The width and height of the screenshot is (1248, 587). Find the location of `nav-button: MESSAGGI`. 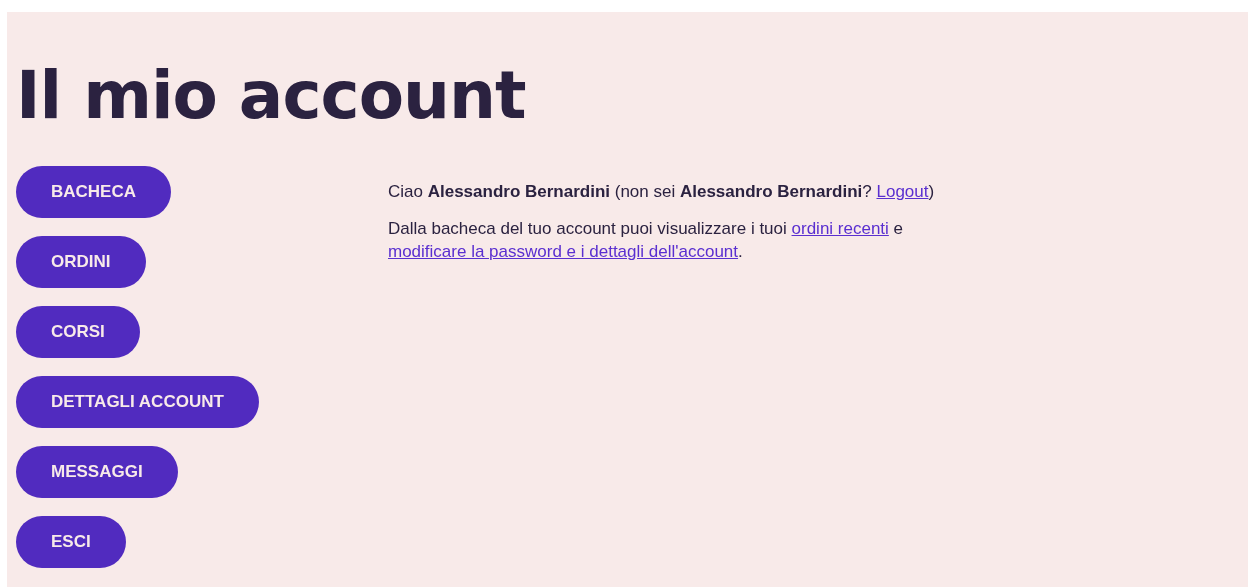

nav-button: MESSAGGI is located at coordinates (97, 472).